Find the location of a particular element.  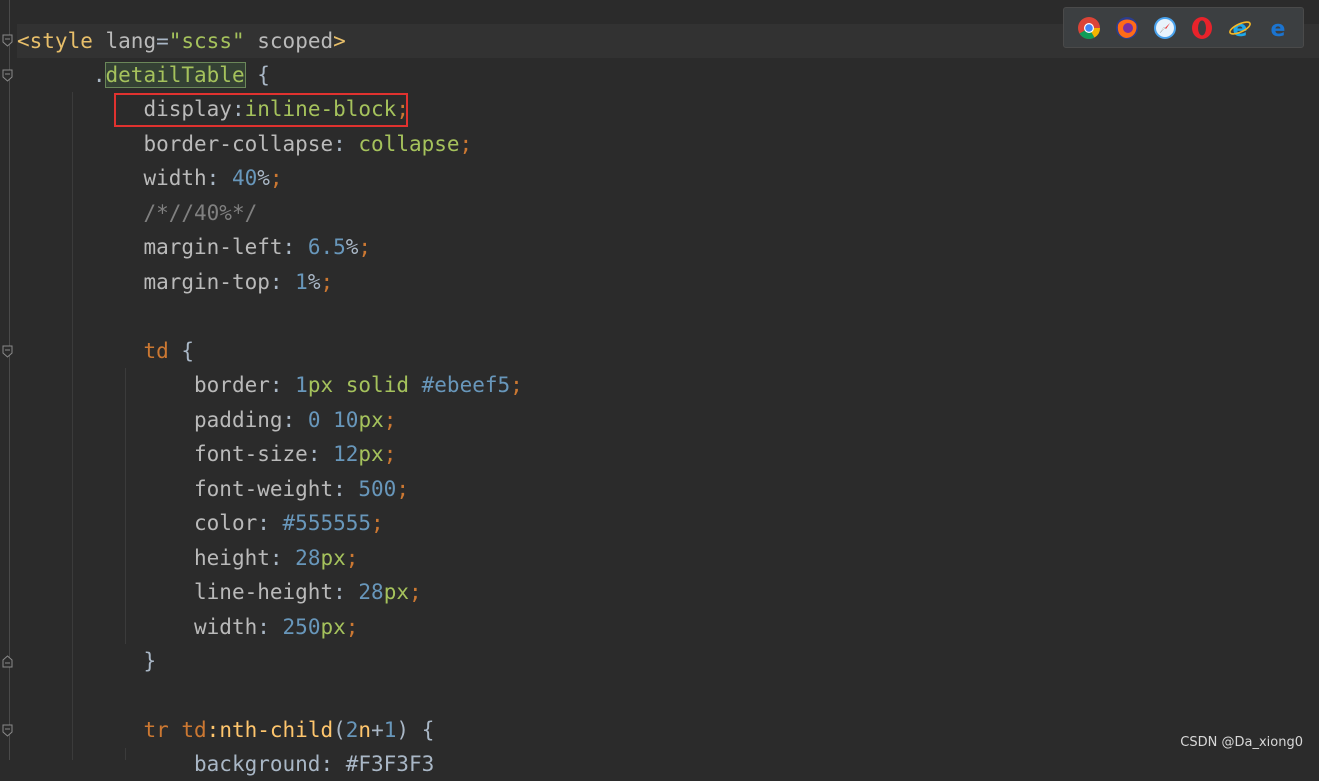

property-value: solid is located at coordinates (377, 385).